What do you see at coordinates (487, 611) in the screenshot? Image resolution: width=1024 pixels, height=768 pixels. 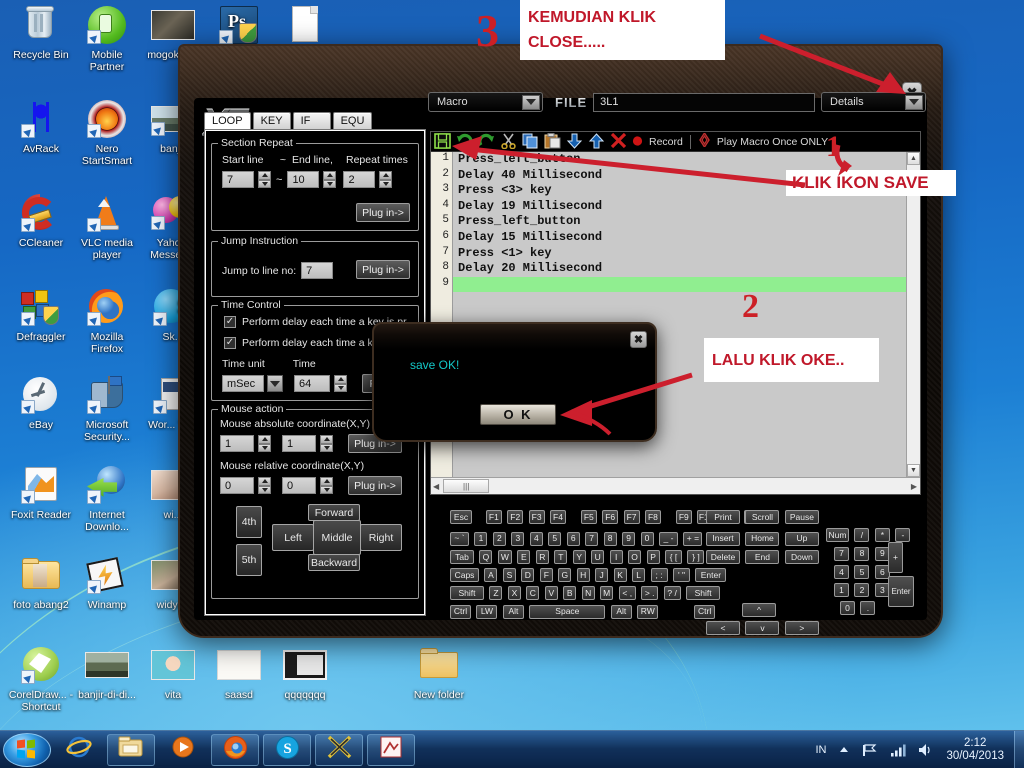 I see `key-left-win: LW` at bounding box center [487, 611].